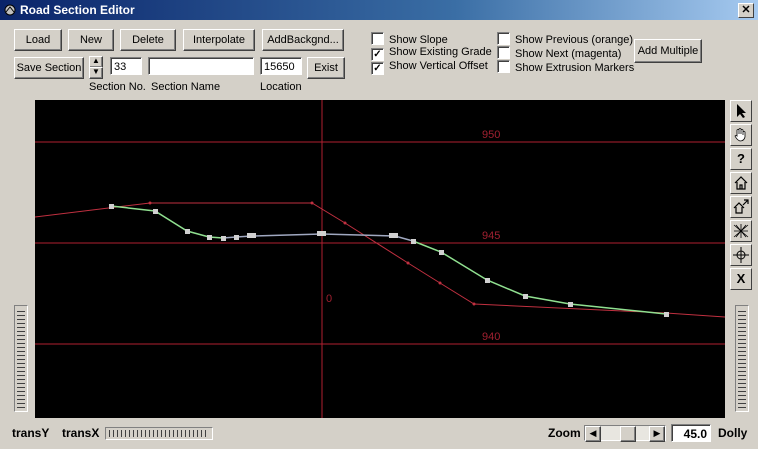 The width and height of the screenshot is (758, 449). What do you see at coordinates (49, 68) in the screenshot?
I see `save-section-button: Save Section` at bounding box center [49, 68].